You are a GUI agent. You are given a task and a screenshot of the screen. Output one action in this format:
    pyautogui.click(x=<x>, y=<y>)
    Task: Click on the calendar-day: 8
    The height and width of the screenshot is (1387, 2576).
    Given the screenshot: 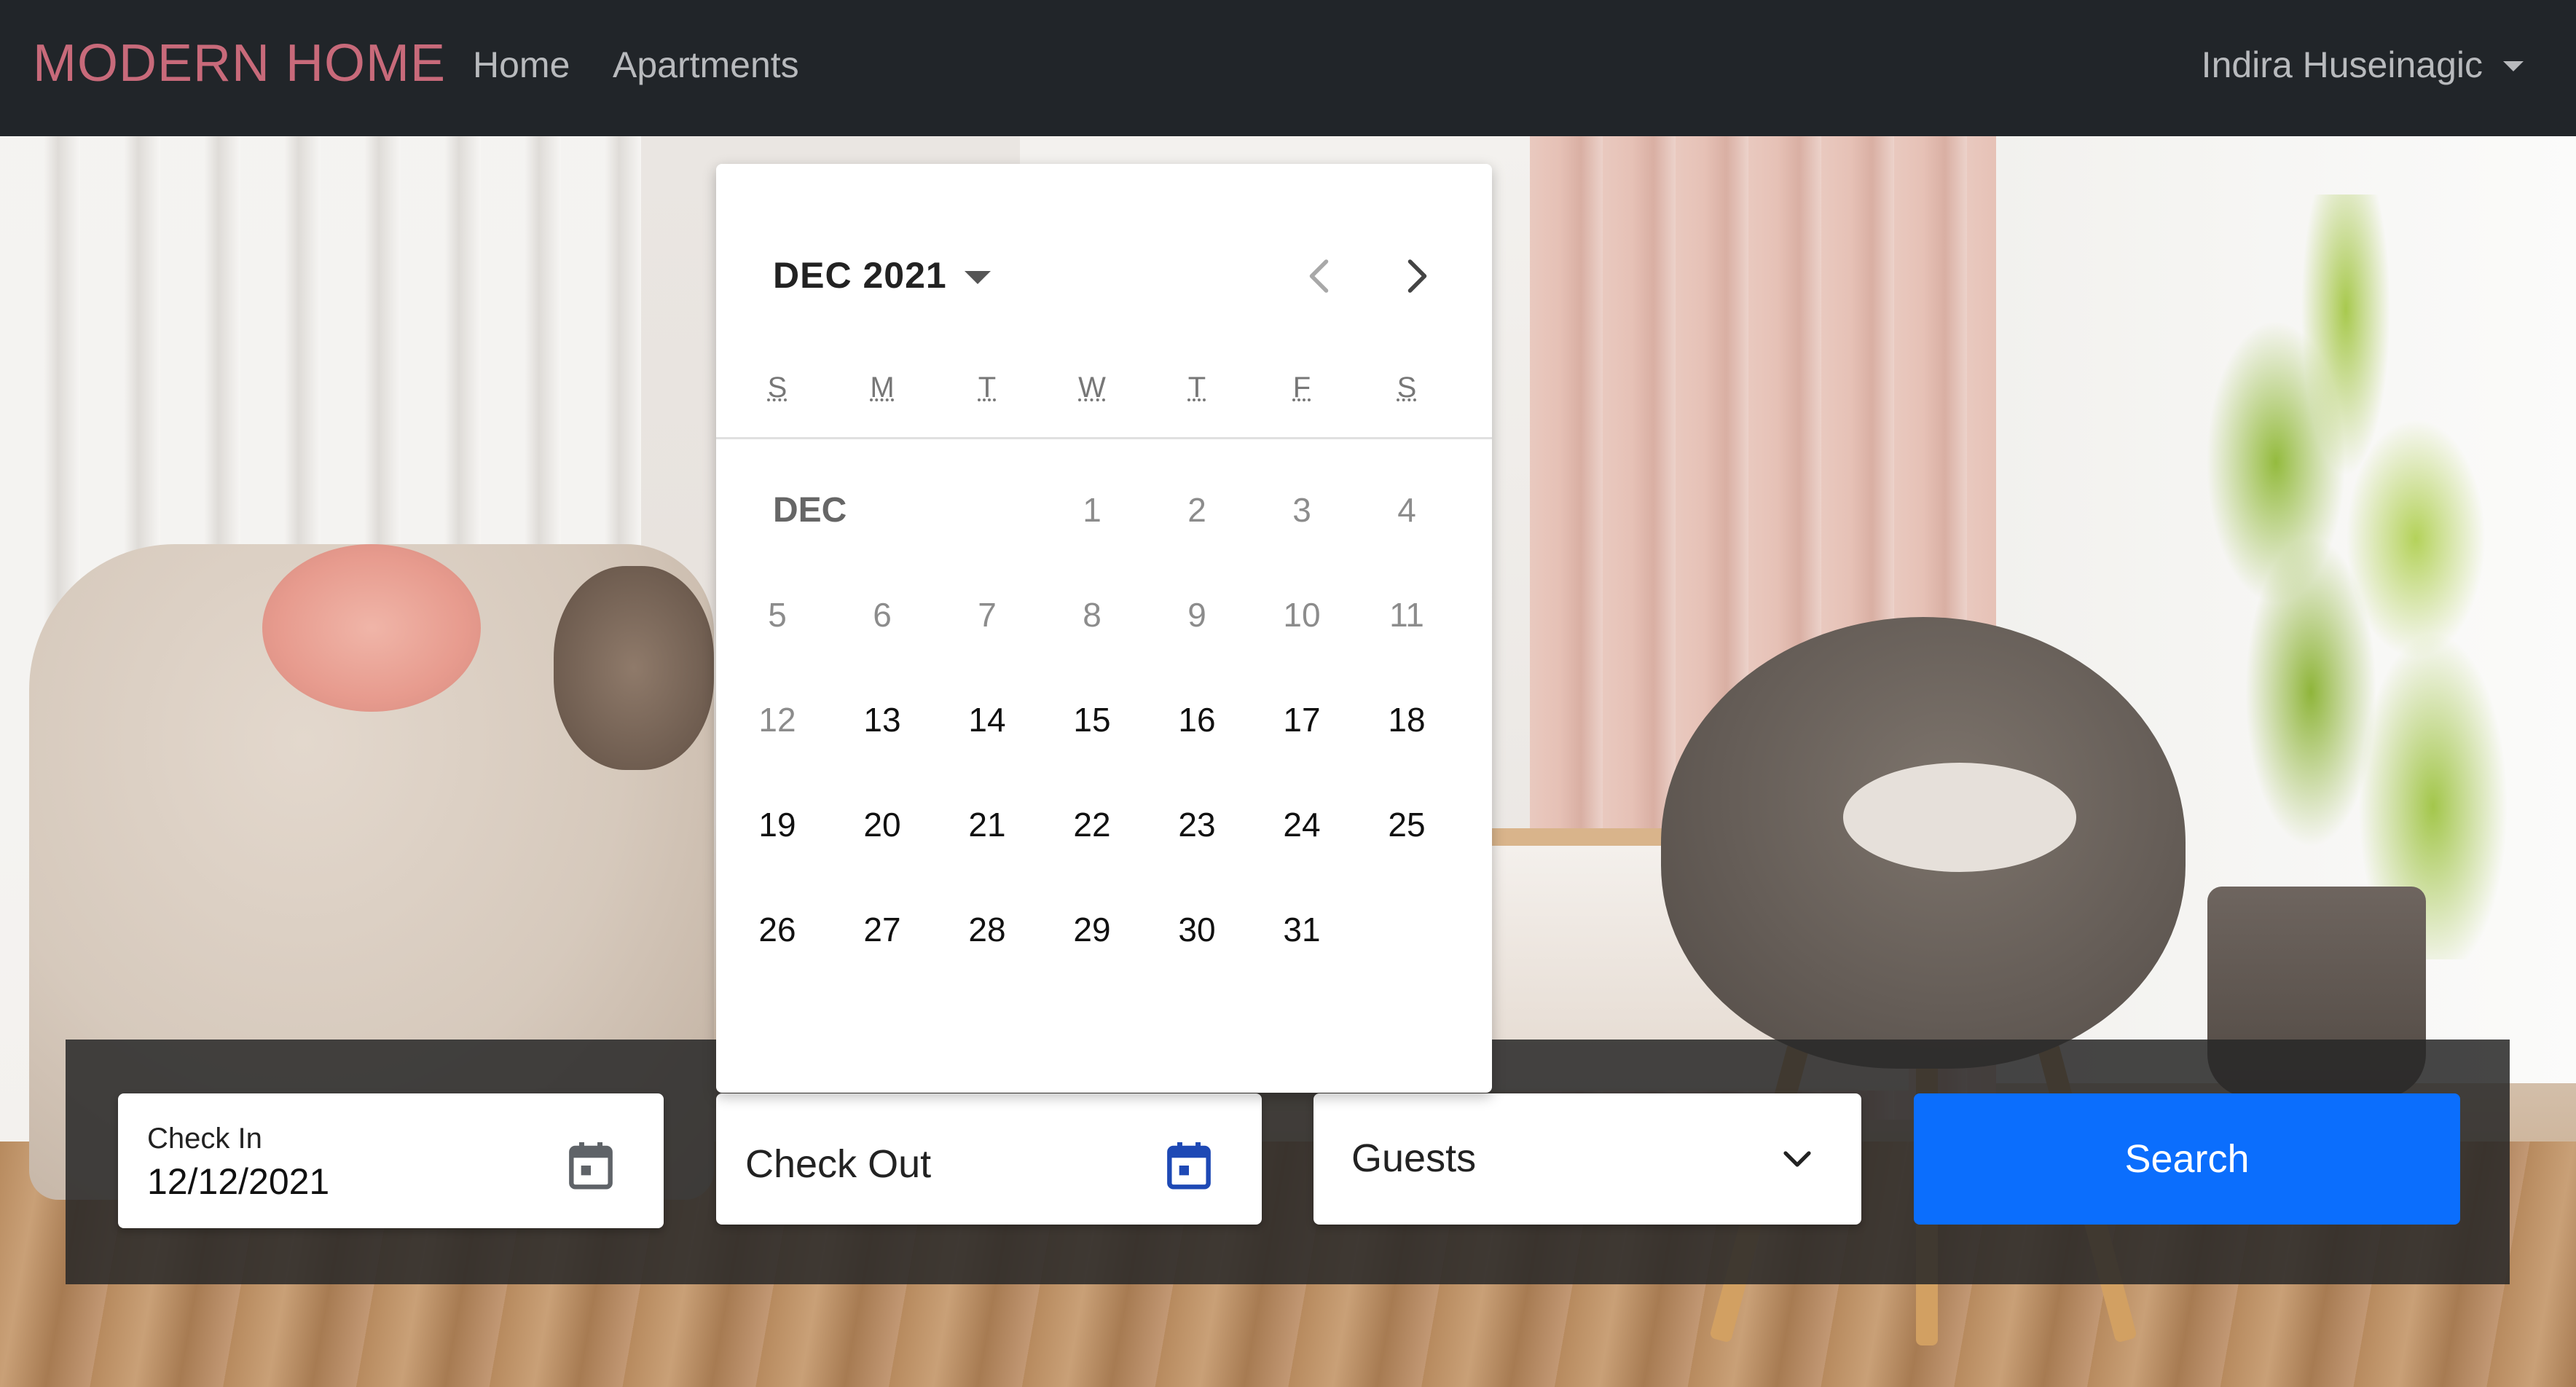 What is the action you would take?
    pyautogui.click(x=1092, y=615)
    